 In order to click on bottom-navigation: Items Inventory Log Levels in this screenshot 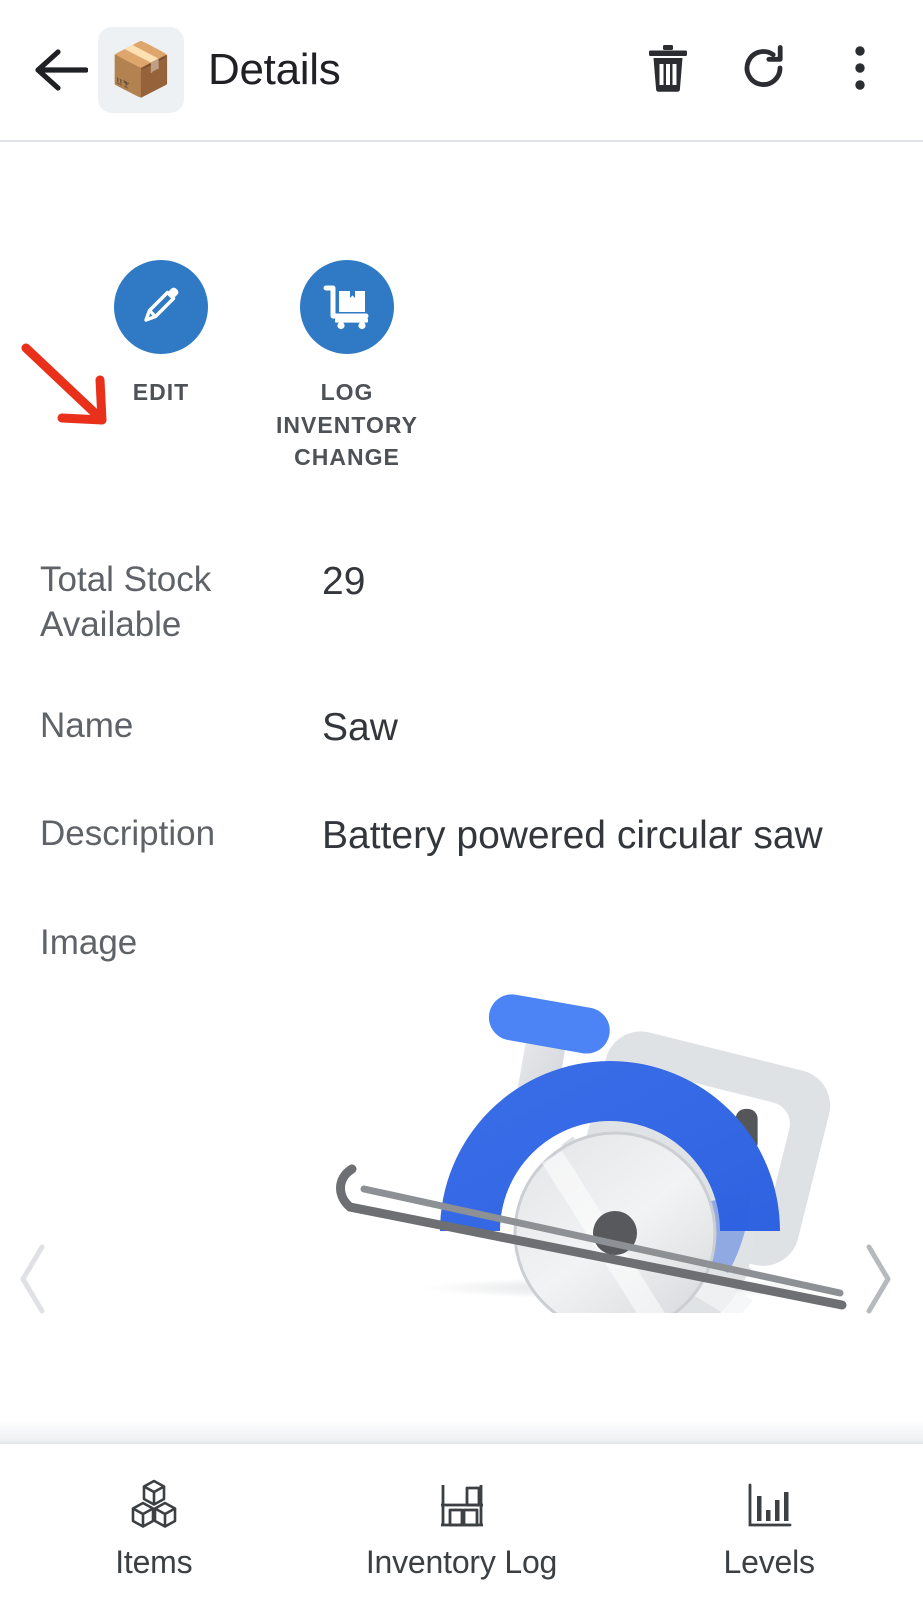, I will do `click(461, 1521)`.